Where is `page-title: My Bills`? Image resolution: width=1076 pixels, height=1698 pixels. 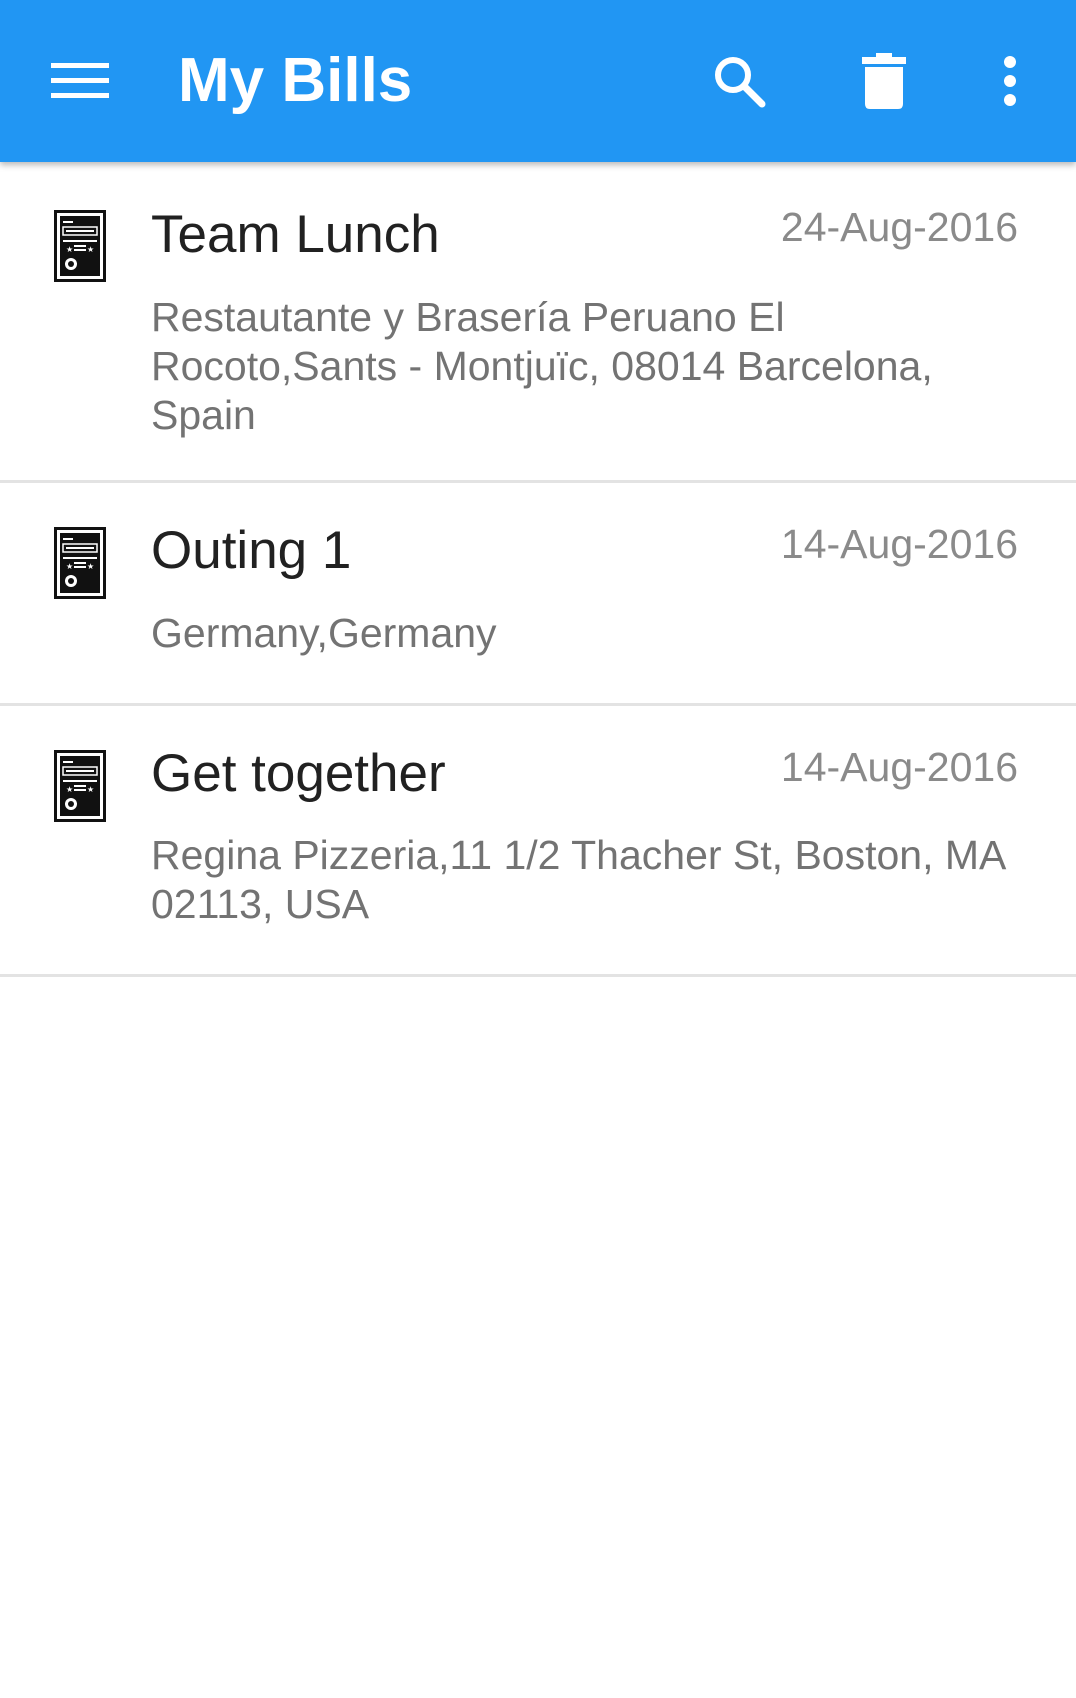
page-title: My Bills is located at coordinates (295, 80).